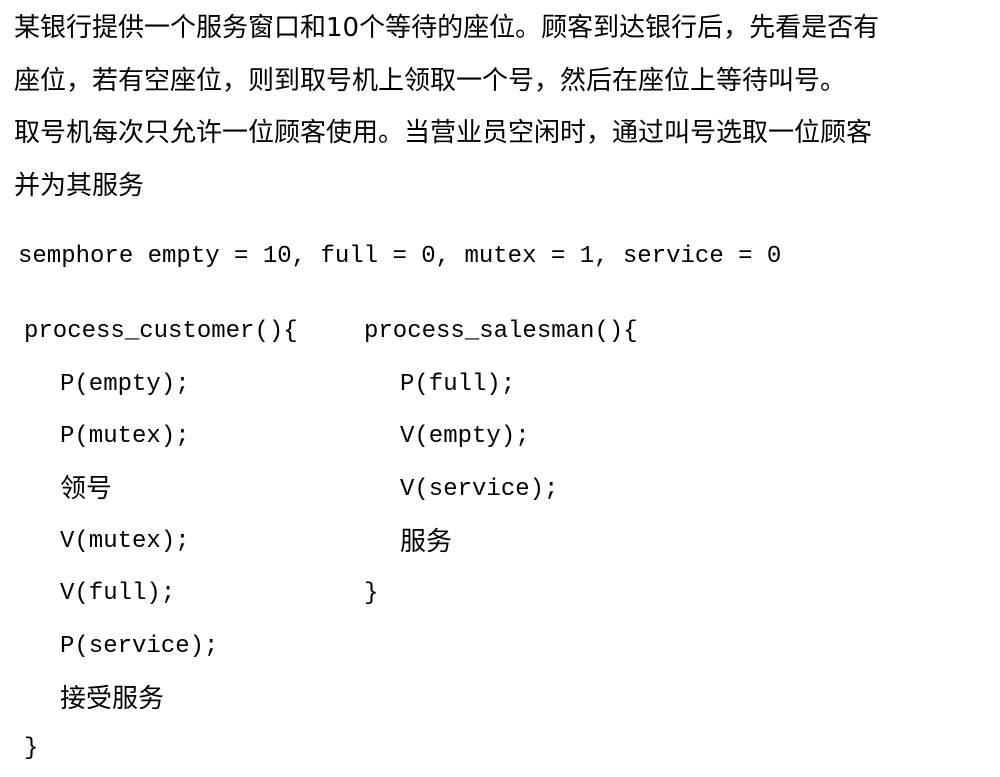 The image size is (1000, 777). Describe the element at coordinates (501, 331) in the screenshot. I see `salesman-process-header: process_salesman(){` at that location.